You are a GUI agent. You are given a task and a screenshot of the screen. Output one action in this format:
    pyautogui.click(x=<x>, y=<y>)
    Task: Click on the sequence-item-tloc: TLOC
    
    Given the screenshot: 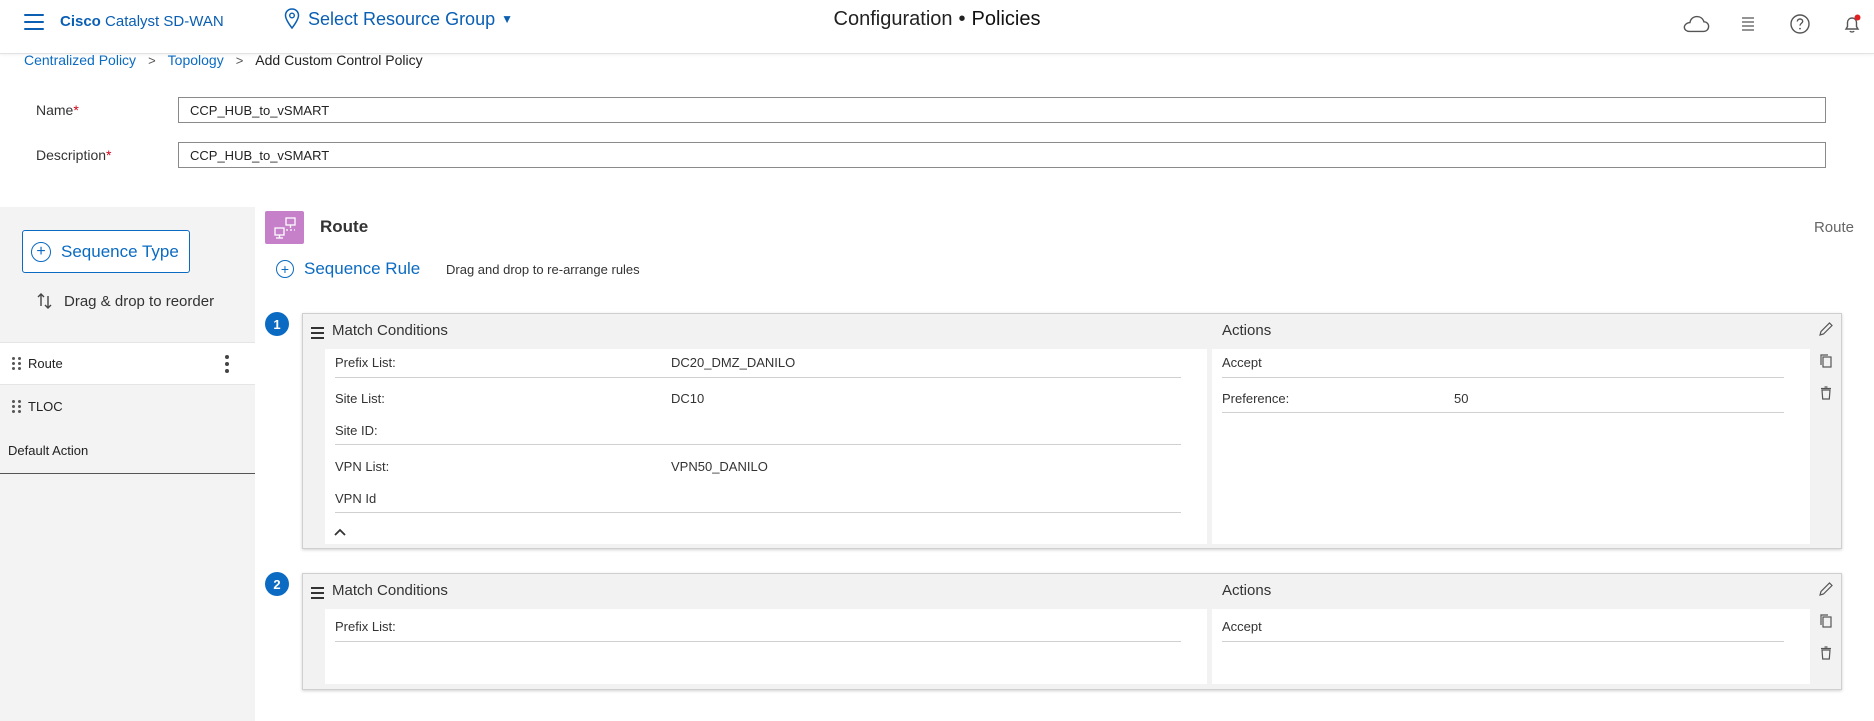 What is the action you would take?
    pyautogui.click(x=127, y=406)
    